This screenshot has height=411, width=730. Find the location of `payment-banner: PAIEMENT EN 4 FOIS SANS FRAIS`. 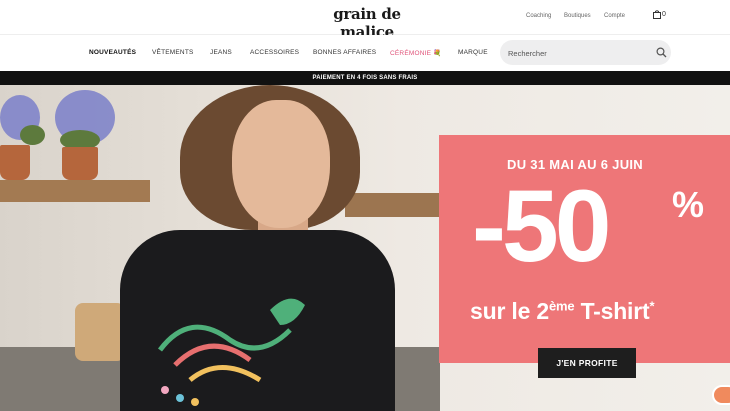

payment-banner: PAIEMENT EN 4 FOIS SANS FRAIS is located at coordinates (365, 78).